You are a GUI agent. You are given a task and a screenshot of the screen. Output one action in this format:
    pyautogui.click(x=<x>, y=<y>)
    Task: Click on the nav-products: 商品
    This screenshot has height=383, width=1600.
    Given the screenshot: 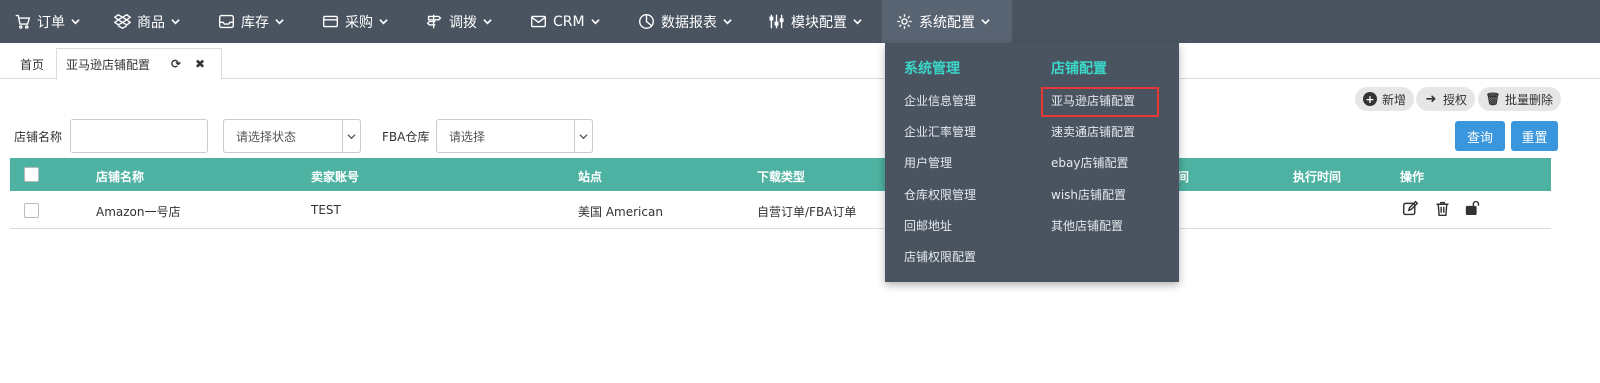 What is the action you would take?
    pyautogui.click(x=152, y=21)
    